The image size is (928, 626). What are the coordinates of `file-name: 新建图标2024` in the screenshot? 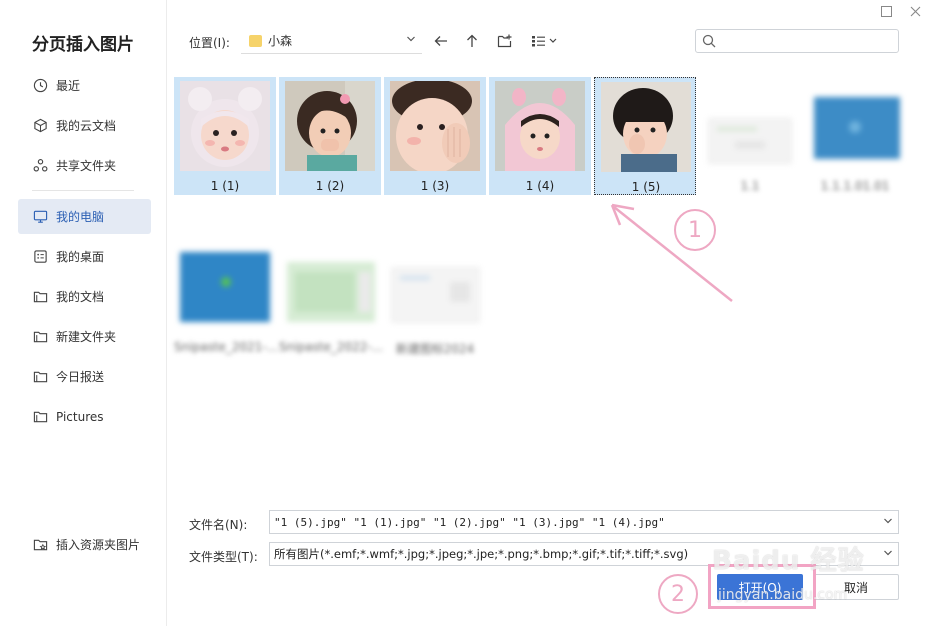 It's located at (435, 349).